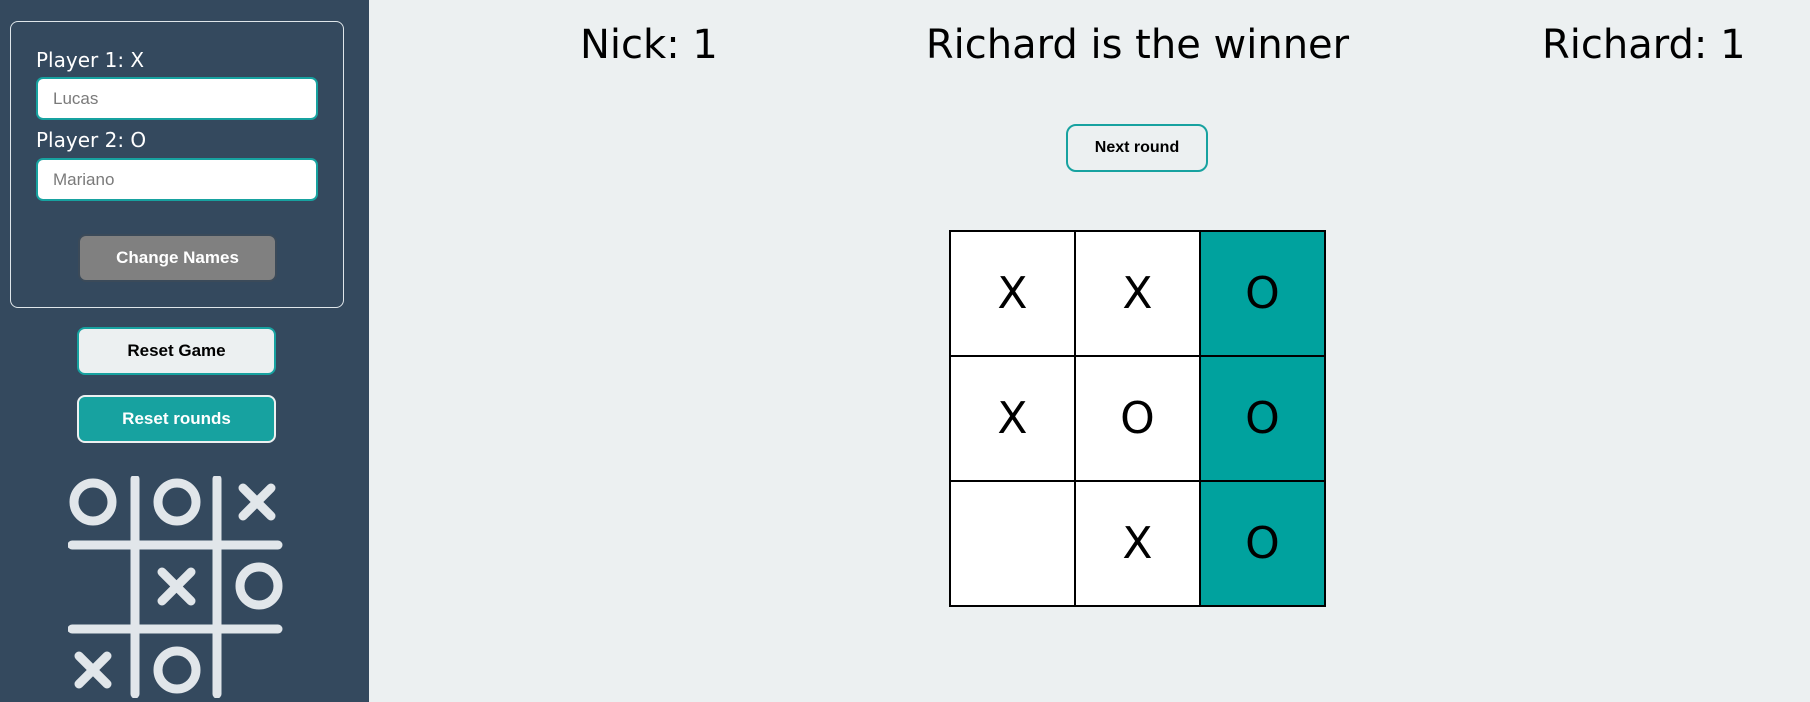 This screenshot has width=1810, height=702. I want to click on game-status: Richard is the winner, so click(1137, 45).